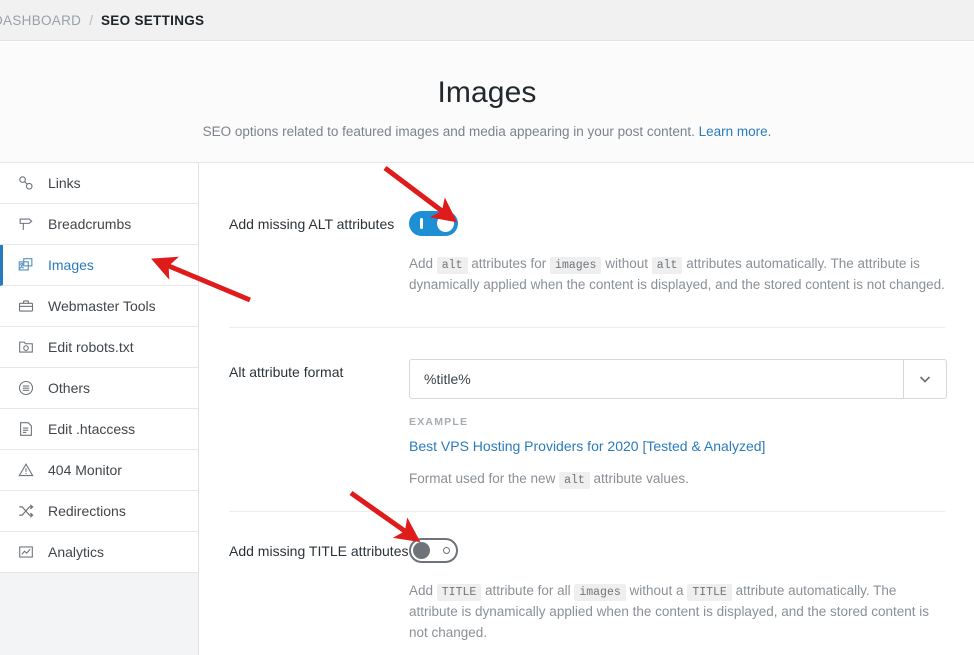  Describe the element at coordinates (446, 550) in the screenshot. I see `toggle-off-circle-icon` at that location.